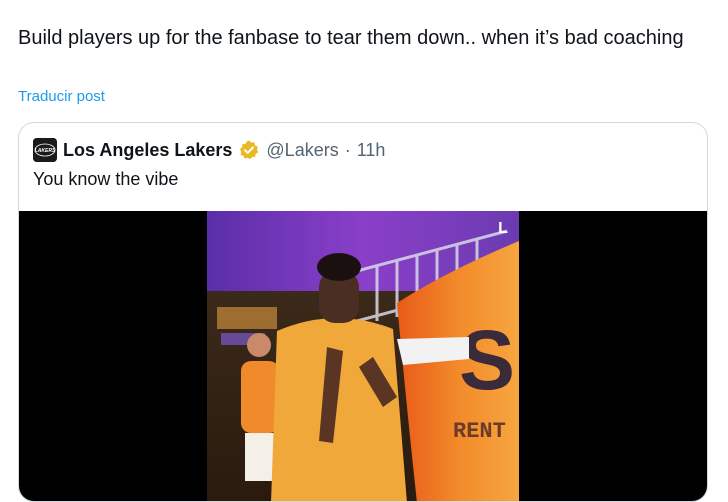 The image size is (728, 502). I want to click on banner-text: RENT, so click(479, 431).